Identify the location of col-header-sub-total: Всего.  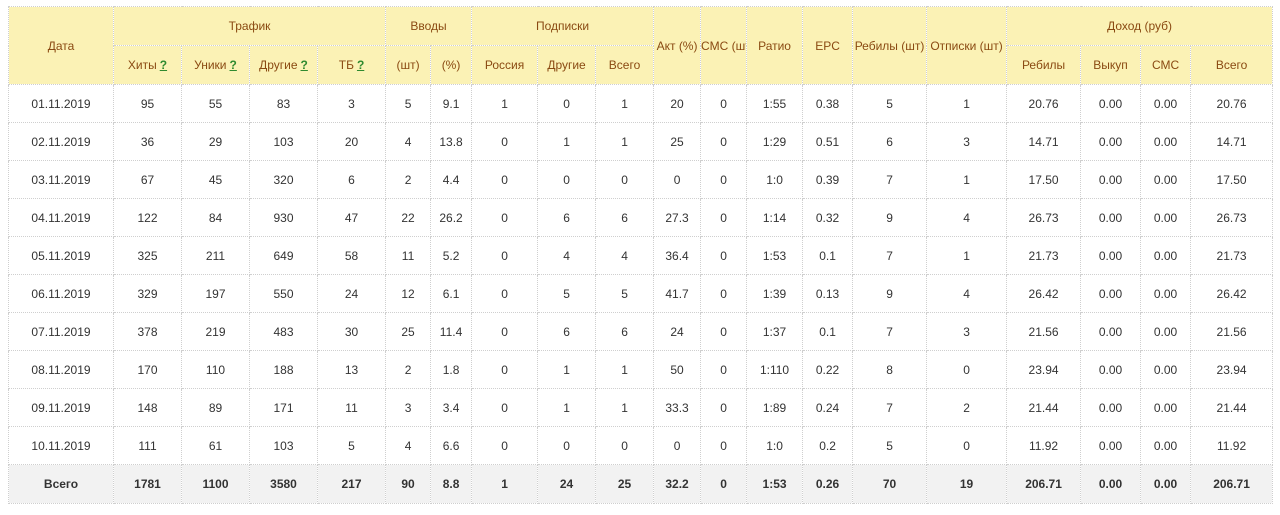
(625, 65).